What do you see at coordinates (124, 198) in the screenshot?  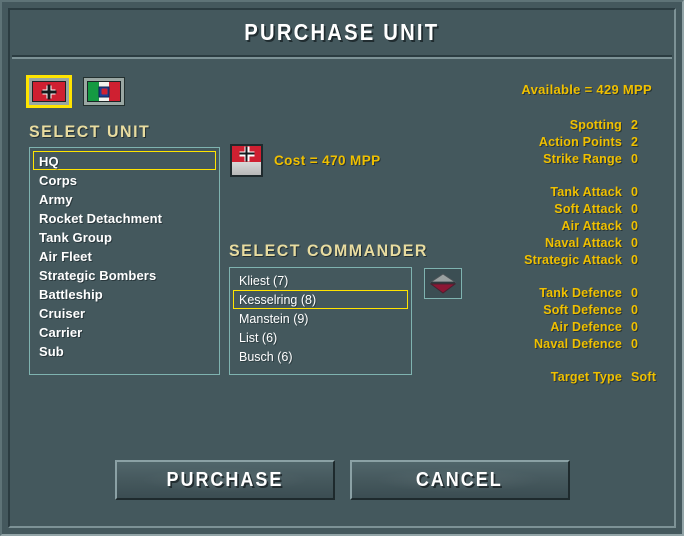 I see `list-item: Army` at bounding box center [124, 198].